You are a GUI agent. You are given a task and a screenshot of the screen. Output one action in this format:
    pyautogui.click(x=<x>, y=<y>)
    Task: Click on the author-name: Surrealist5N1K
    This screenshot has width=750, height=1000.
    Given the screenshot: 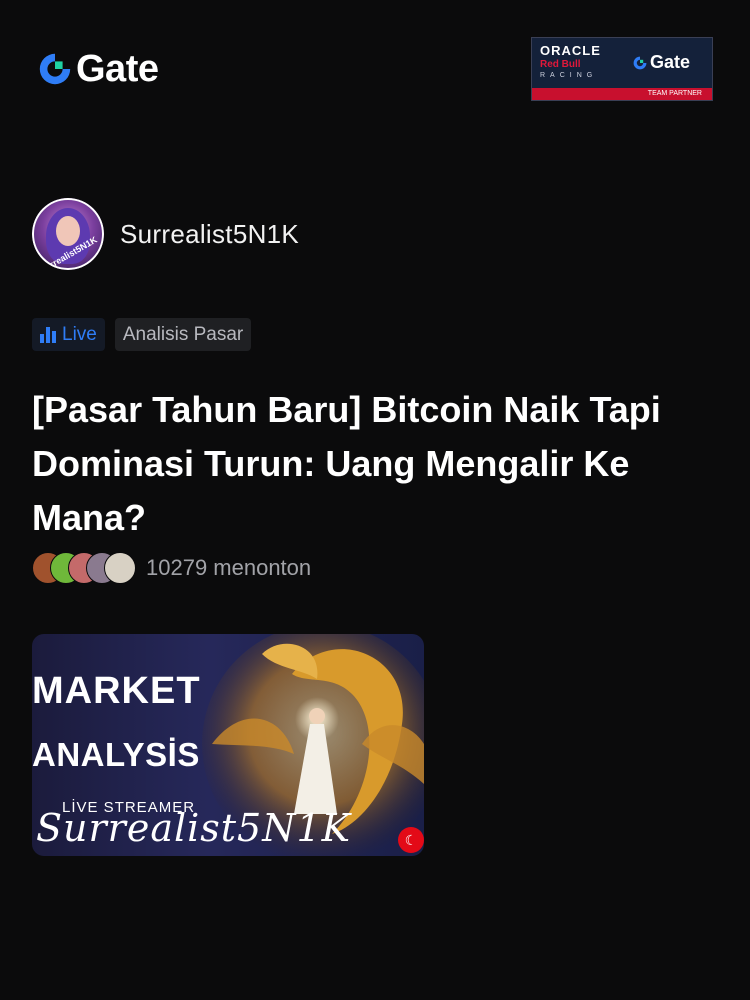 What is the action you would take?
    pyautogui.click(x=209, y=234)
    